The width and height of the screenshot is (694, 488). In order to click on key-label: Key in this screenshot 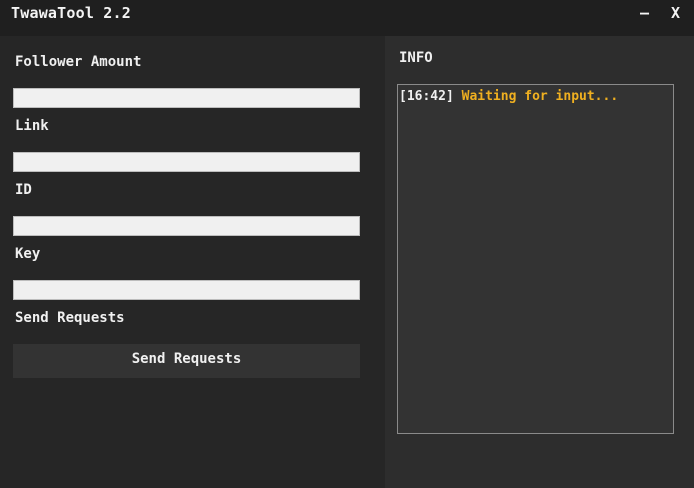, I will do `click(28, 254)`.